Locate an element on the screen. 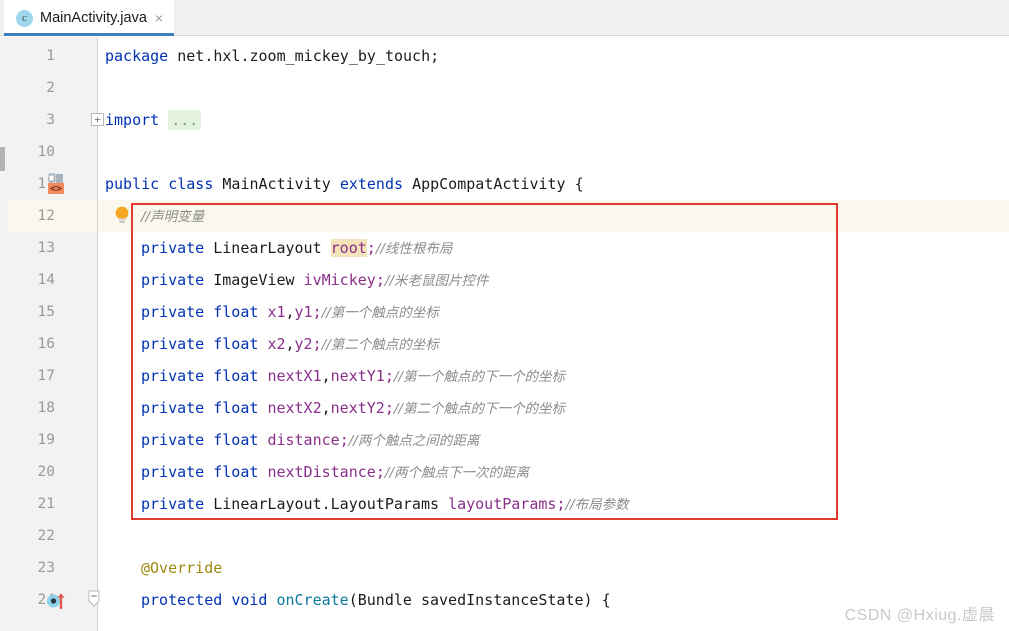 The width and height of the screenshot is (1009, 631). gutter-line-2: 2 is located at coordinates (52, 88).